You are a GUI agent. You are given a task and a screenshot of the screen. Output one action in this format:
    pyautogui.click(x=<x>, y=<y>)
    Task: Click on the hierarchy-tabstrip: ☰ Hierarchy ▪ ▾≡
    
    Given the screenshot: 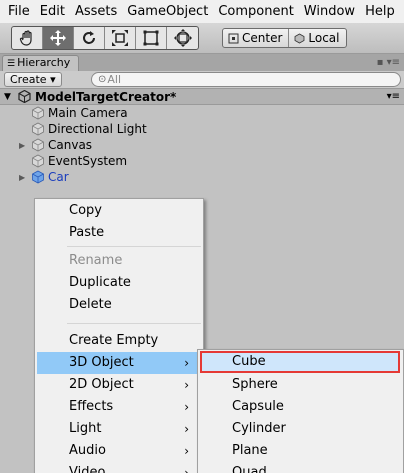 What is the action you would take?
    pyautogui.click(x=202, y=62)
    